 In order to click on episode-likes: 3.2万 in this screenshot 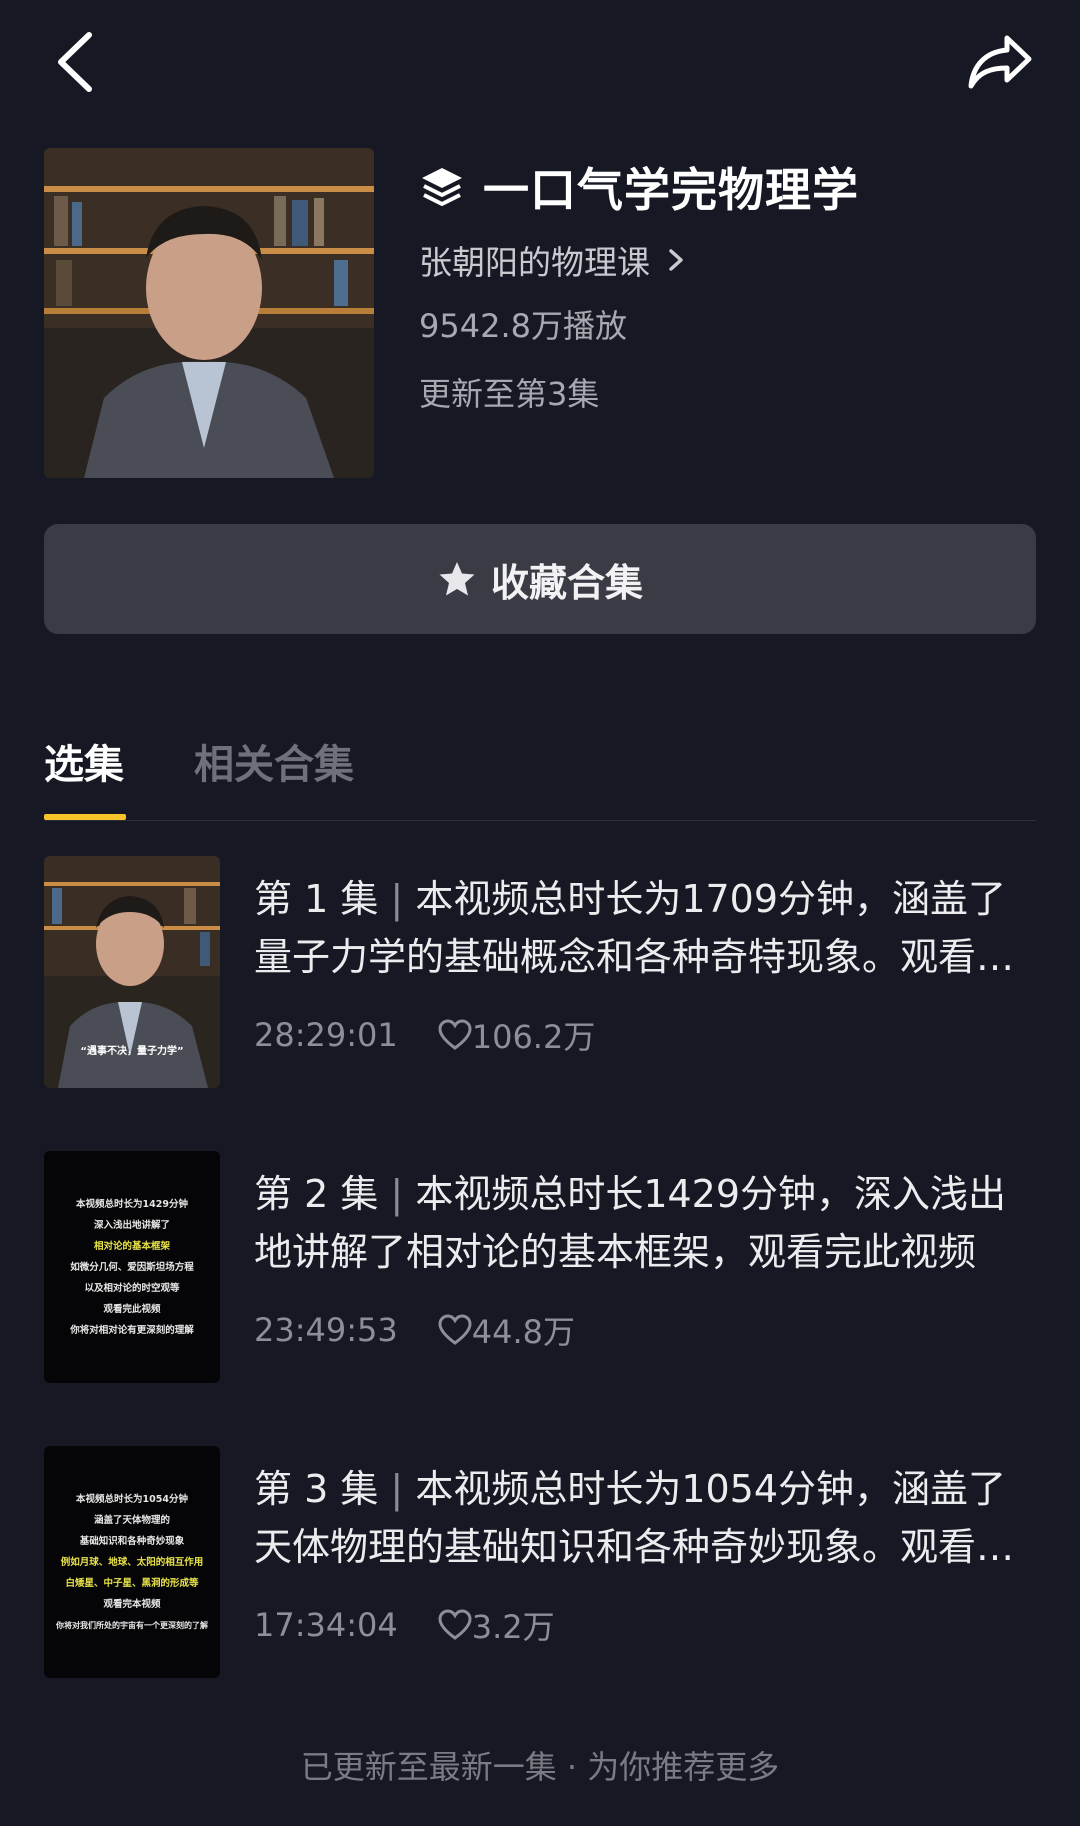, I will do `click(496, 1625)`.